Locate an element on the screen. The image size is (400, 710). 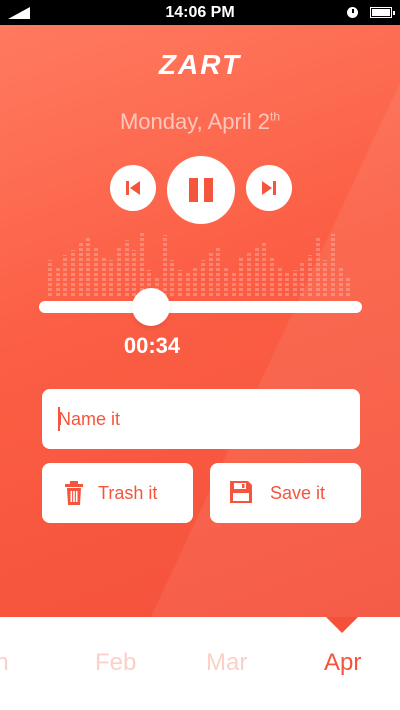
pause-button is located at coordinates (201, 190).